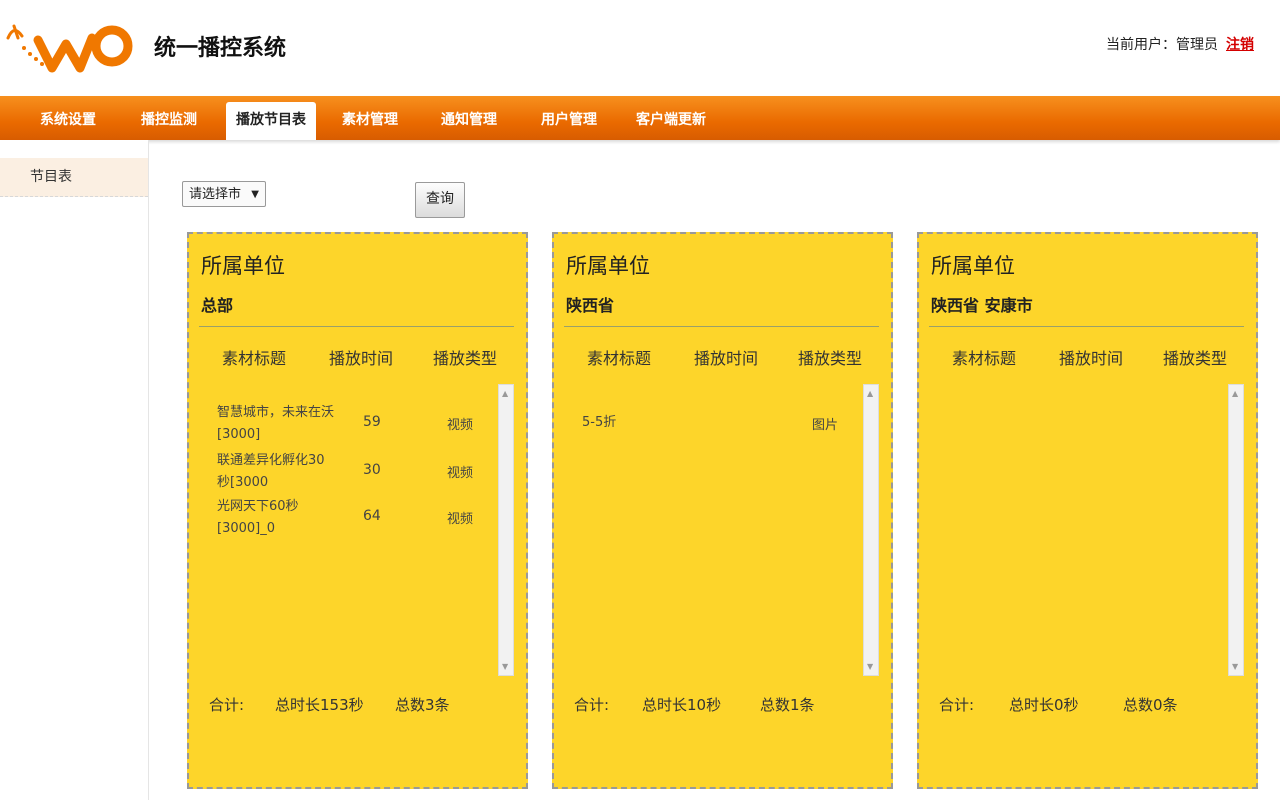  Describe the element at coordinates (271, 471) in the screenshot. I see `item-title: 联通差异化孵化30秒[3000` at that location.